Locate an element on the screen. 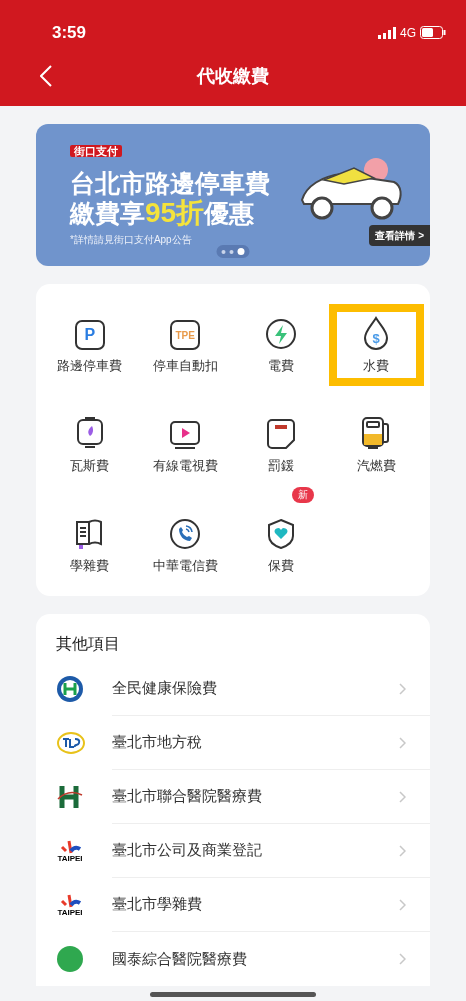 This screenshot has height=1001, width=466. service-label: 電費 is located at coordinates (280, 366).